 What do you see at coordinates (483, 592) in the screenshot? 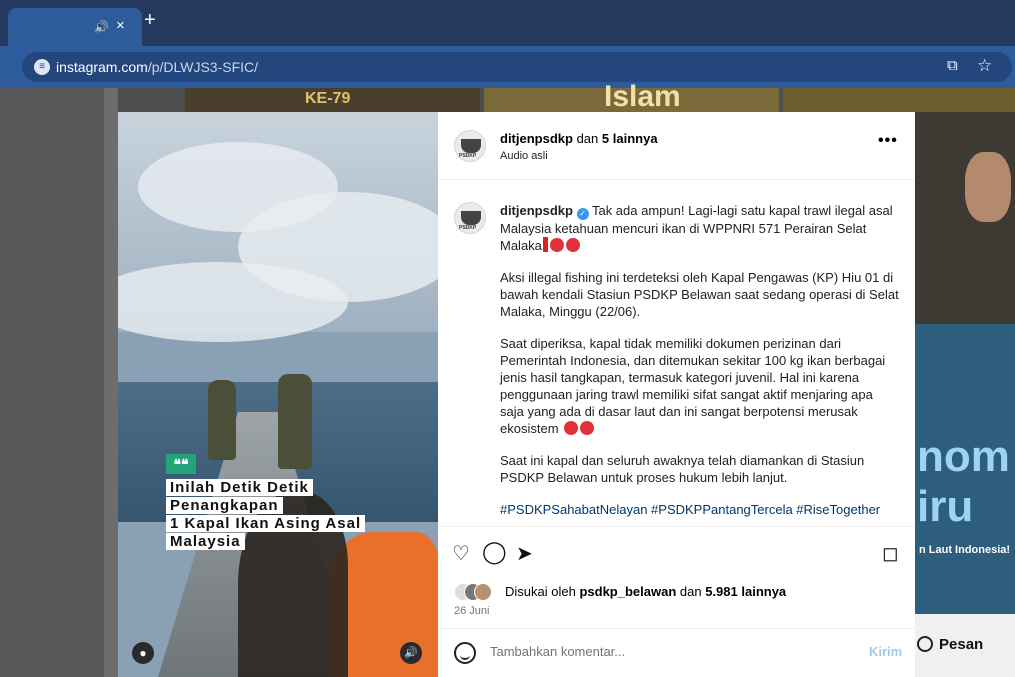
I see `avatar` at bounding box center [483, 592].